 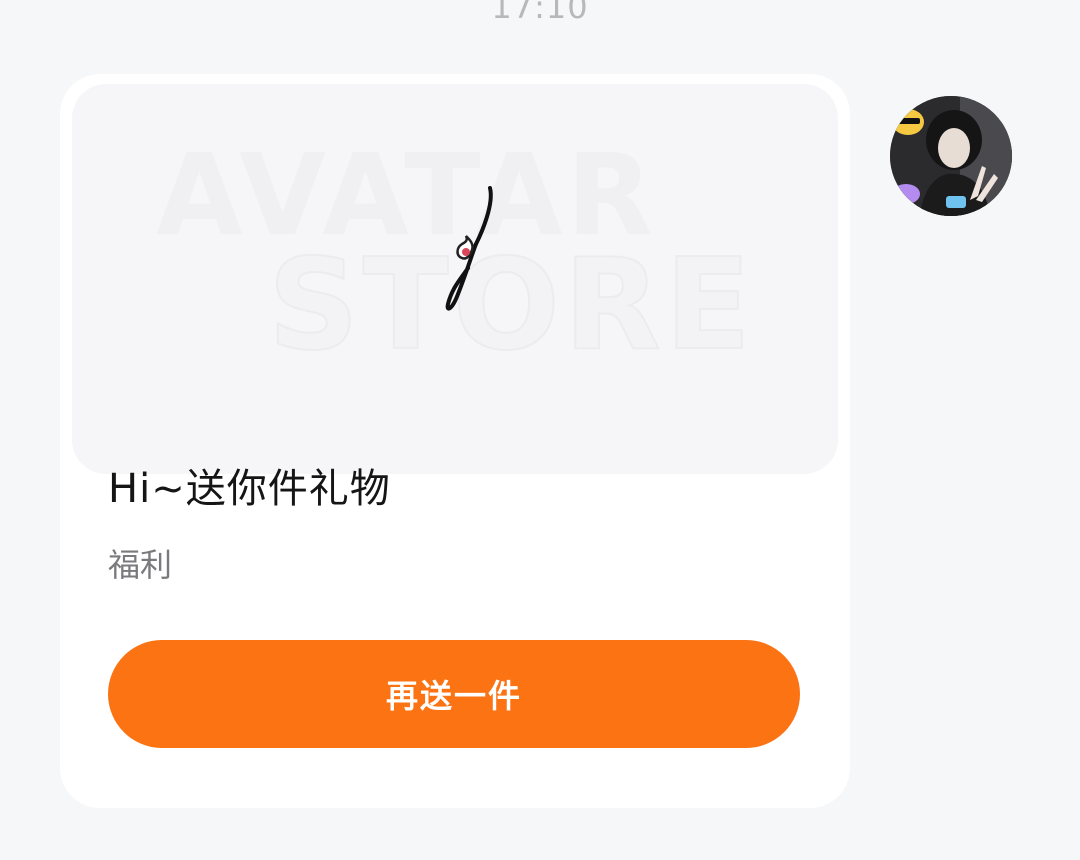 I want to click on avatar-photo-icon, so click(x=951, y=156).